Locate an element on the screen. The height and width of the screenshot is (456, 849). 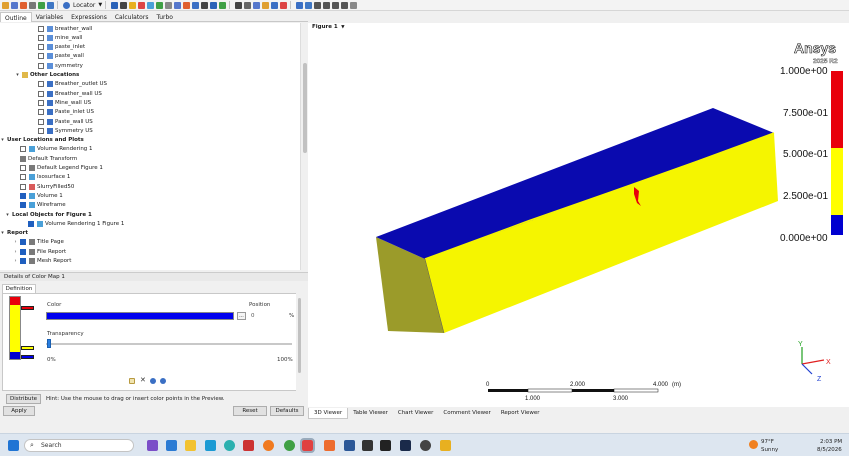
tab-3d-viewer: 3D Viewer is located at coordinates (328, 413).